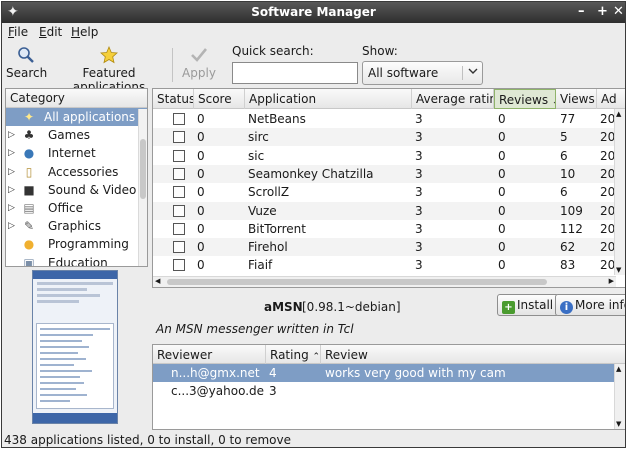 The width and height of the screenshot is (628, 450). I want to click on table-row: 0 Vuze 3 0 109 20, so click(389, 210).